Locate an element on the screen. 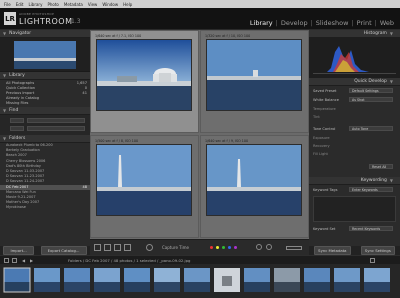  histogram-header: Histogram ▼ is located at coordinates (354, 34).